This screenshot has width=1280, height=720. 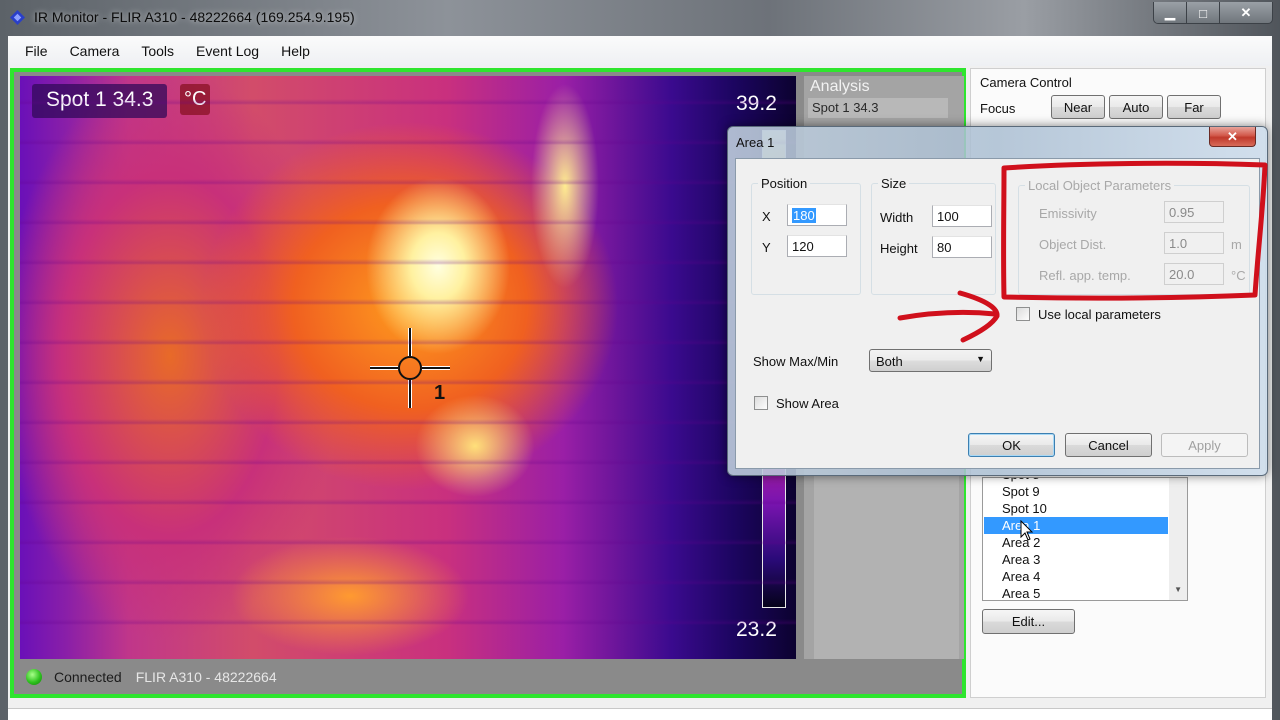 I want to click on size-group: Size Width 100 Height 80, so click(x=933, y=235).